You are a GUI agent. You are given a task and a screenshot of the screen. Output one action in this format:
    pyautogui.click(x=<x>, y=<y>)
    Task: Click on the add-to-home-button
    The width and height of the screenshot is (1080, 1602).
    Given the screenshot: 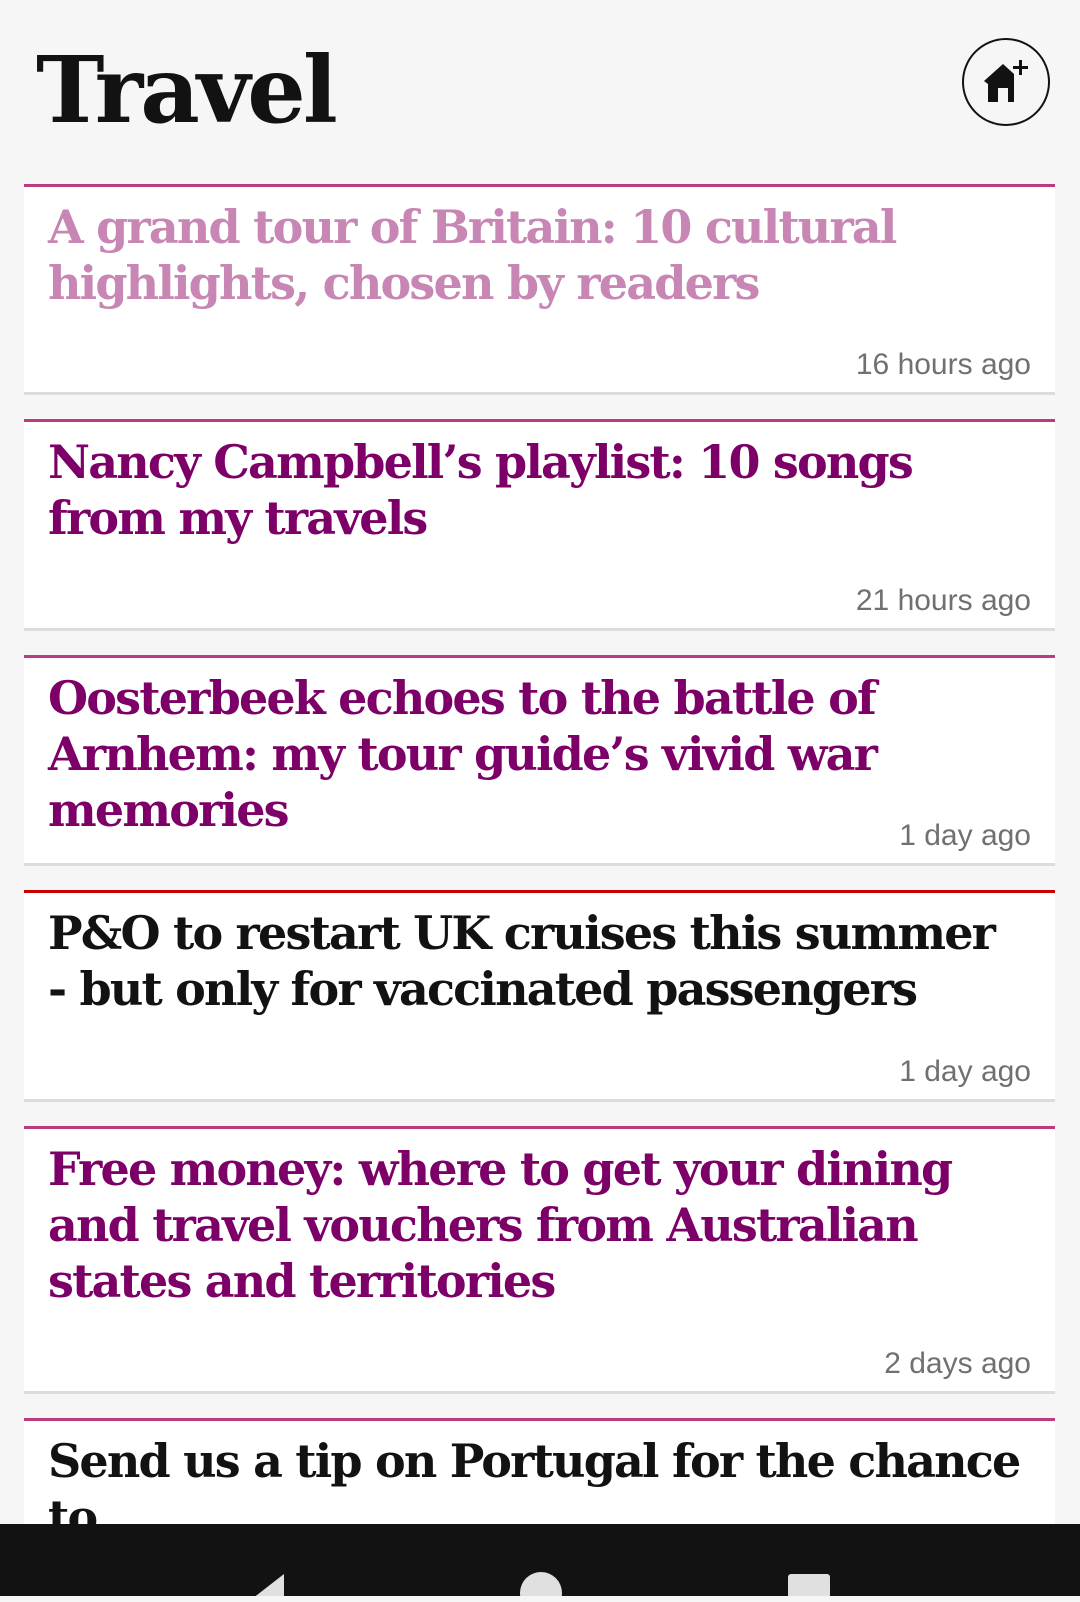 What is the action you would take?
    pyautogui.click(x=1006, y=82)
    